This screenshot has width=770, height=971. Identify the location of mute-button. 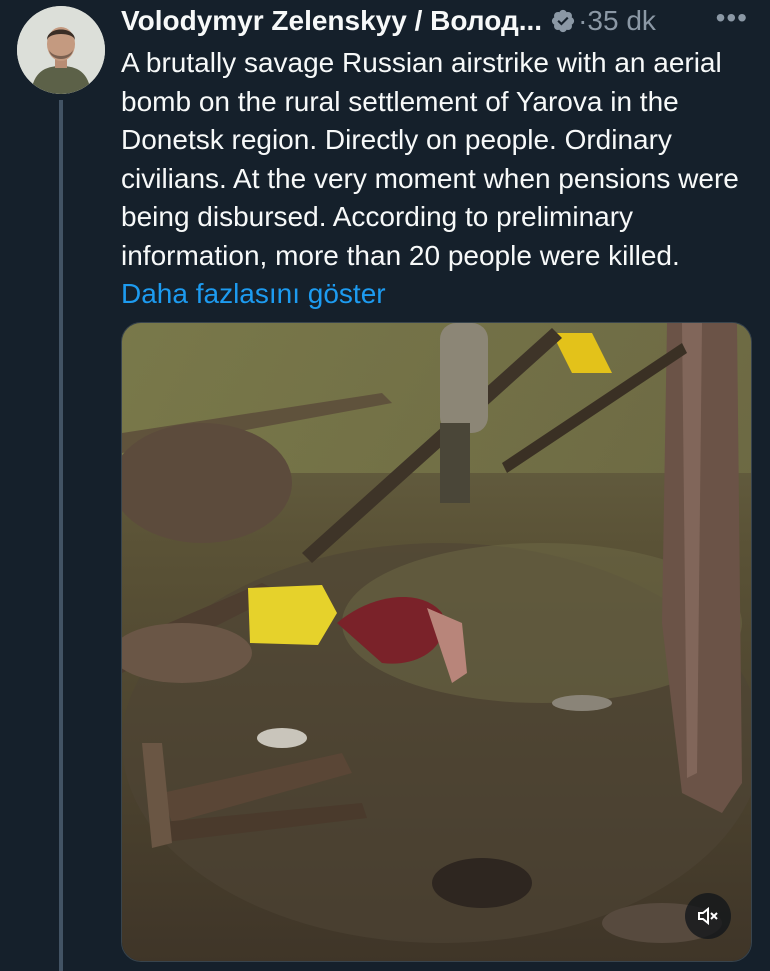
(708, 916).